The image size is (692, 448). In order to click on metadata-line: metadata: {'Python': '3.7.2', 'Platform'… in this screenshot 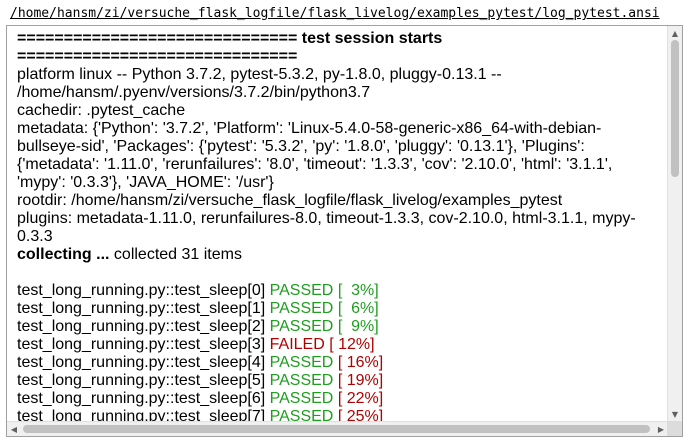, I will do `click(317, 155)`.